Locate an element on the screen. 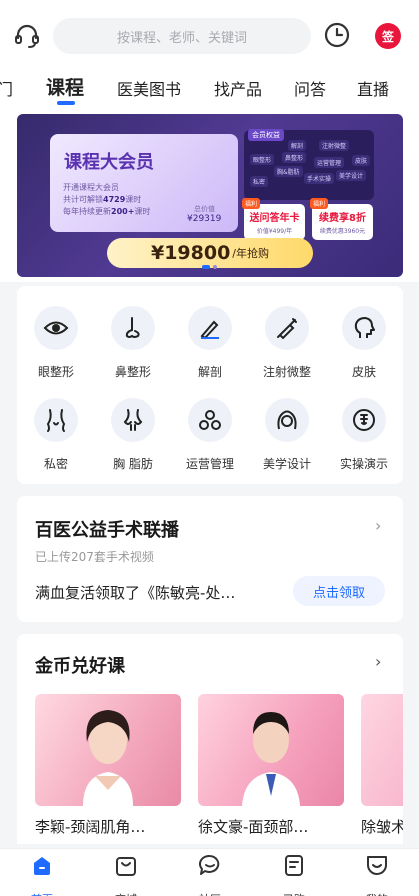 The width and height of the screenshot is (419, 896). total-value: ¥29319 is located at coordinates (204, 219).